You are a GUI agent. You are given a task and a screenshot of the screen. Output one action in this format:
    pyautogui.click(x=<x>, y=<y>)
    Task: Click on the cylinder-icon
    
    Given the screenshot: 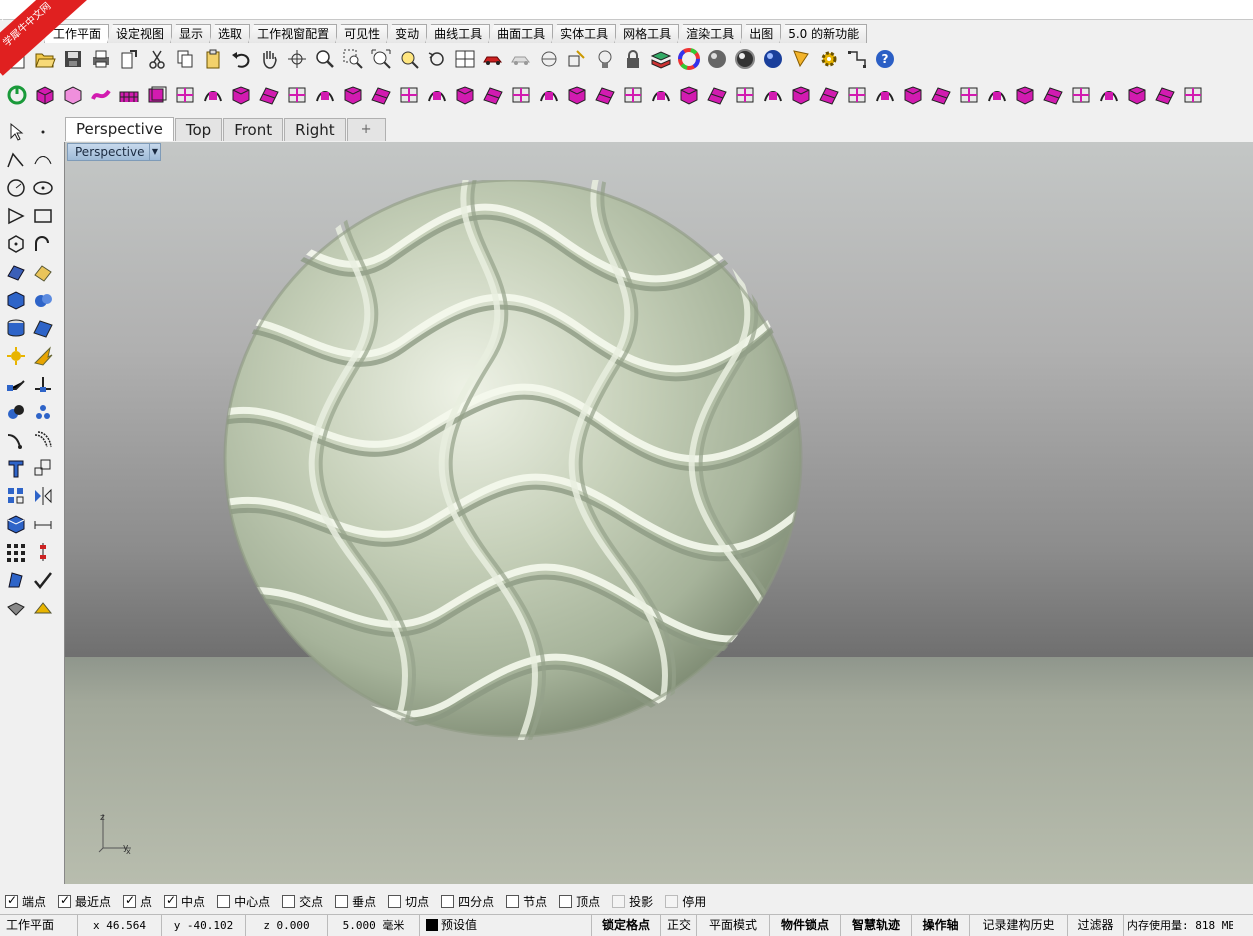 What is the action you would take?
    pyautogui.click(x=16, y=328)
    